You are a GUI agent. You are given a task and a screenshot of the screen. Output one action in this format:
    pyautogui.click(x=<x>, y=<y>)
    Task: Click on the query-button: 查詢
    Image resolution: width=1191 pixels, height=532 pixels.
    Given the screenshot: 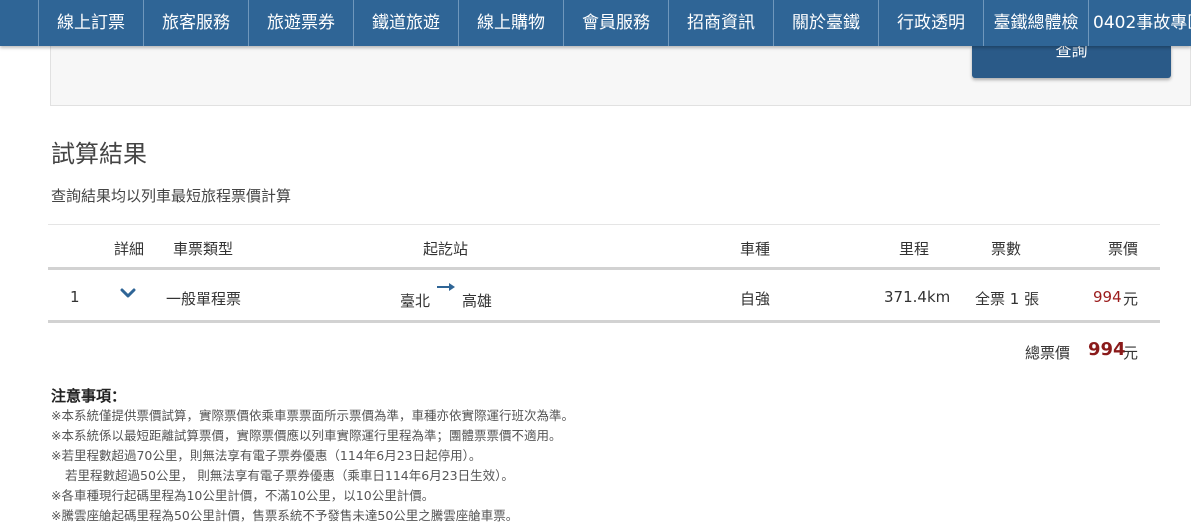 What is the action you would take?
    pyautogui.click(x=1071, y=62)
    